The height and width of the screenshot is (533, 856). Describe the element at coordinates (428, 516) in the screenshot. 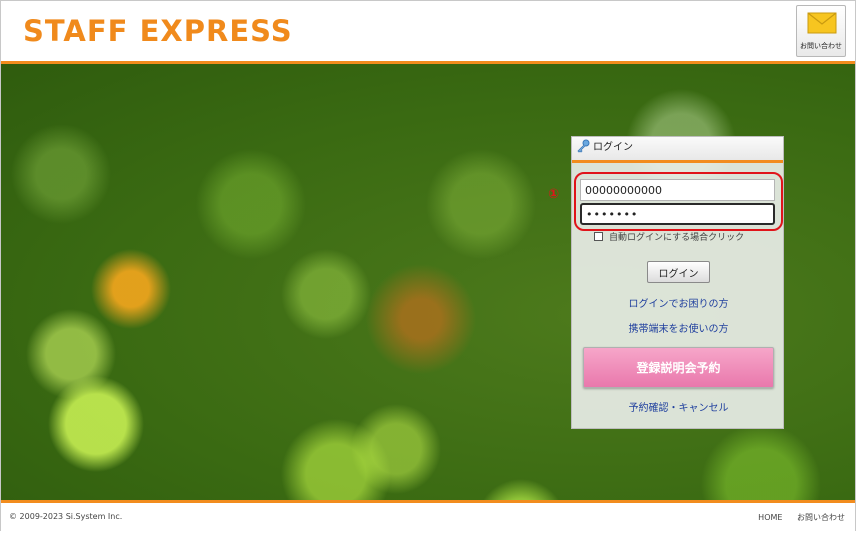

I see `footer: © 2009-2023 Si.System Inc. HOME お問い合わせ` at that location.